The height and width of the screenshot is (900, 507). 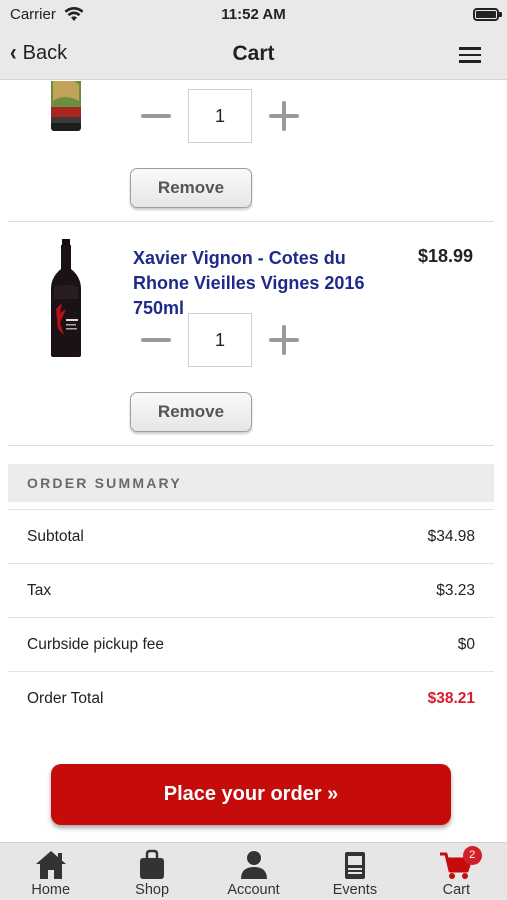 I want to click on tab-label: Events, so click(x=355, y=890).